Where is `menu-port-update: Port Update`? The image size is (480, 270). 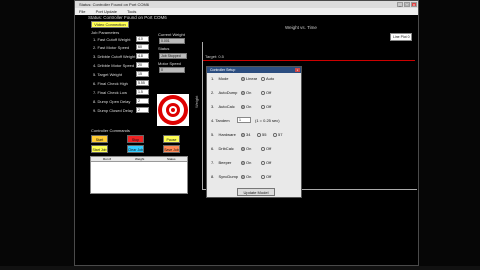 menu-port-update: Port Update is located at coordinates (106, 11).